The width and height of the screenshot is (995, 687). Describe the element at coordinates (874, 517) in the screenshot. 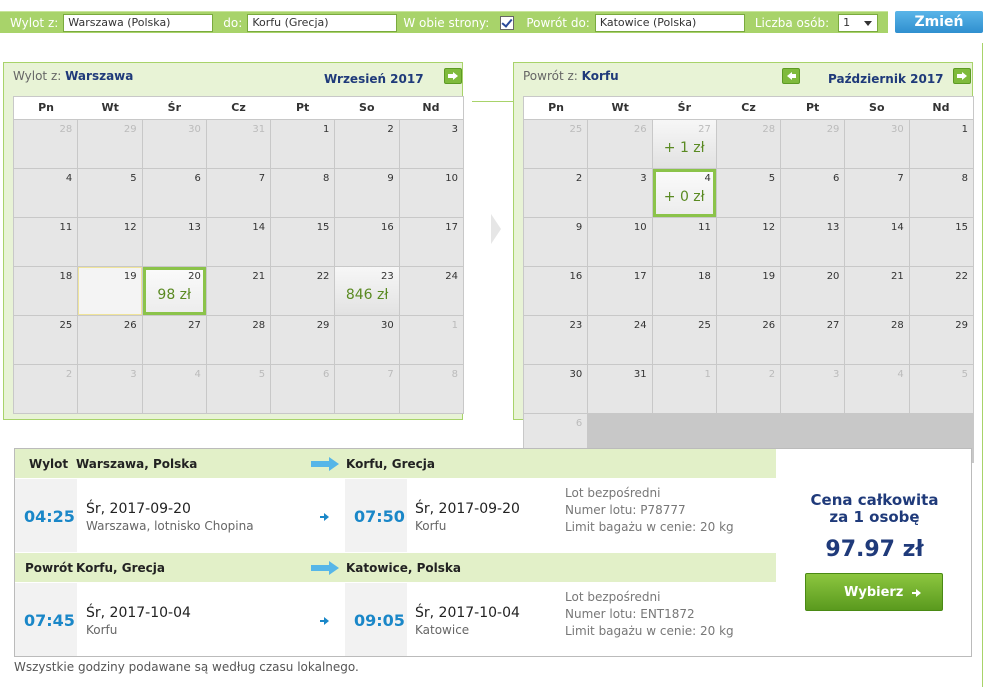

I see `total-price-label-line2: za 1 osobę` at that location.